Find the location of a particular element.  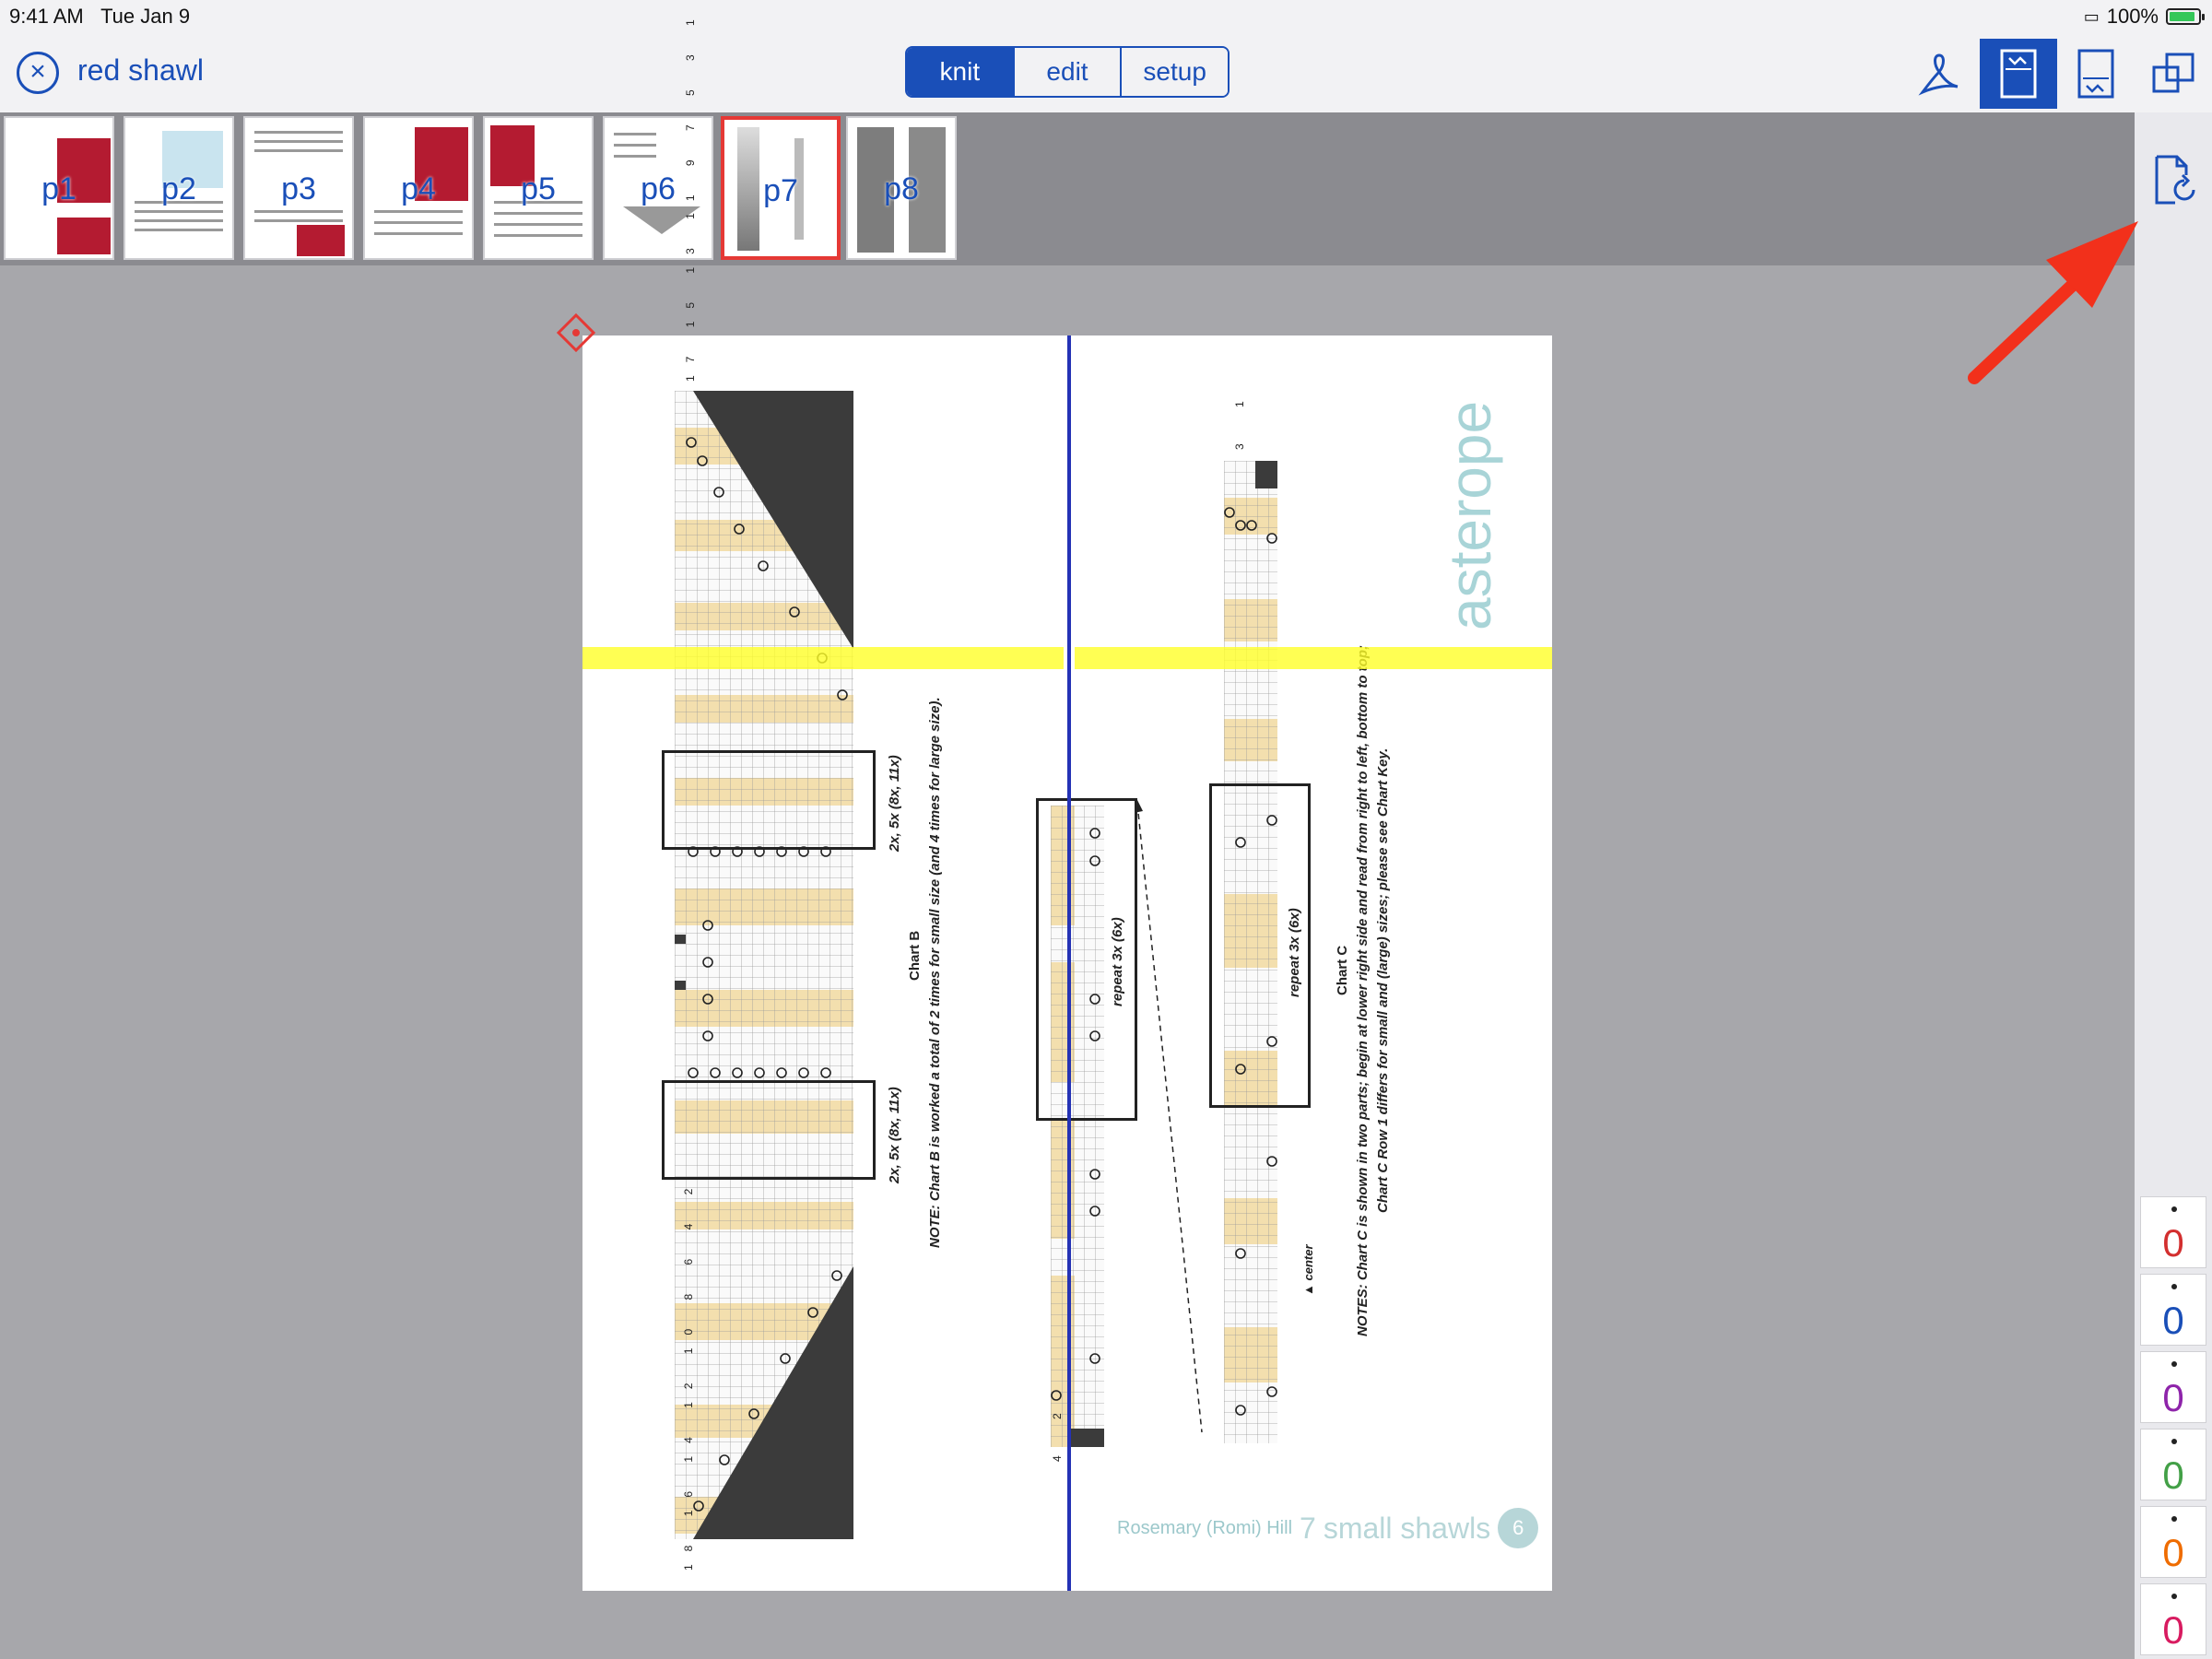

thumbnail-p4: p4 is located at coordinates (418, 188).